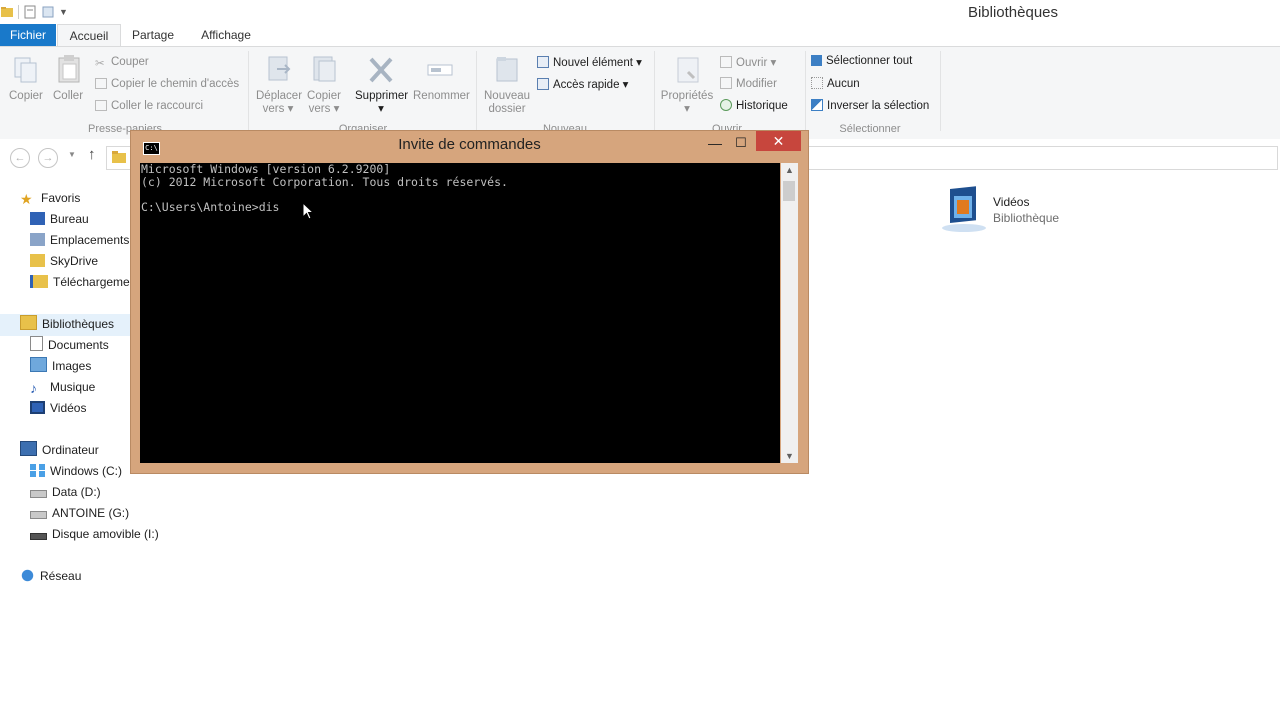  Describe the element at coordinates (37, 407) in the screenshot. I see `videos-icon` at that location.